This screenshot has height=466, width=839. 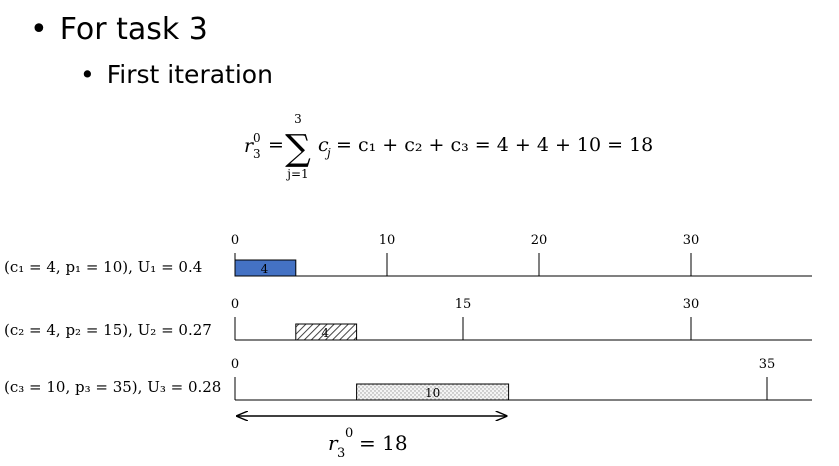 What do you see at coordinates (767, 364) in the screenshot?
I see `tick-label: 35` at bounding box center [767, 364].